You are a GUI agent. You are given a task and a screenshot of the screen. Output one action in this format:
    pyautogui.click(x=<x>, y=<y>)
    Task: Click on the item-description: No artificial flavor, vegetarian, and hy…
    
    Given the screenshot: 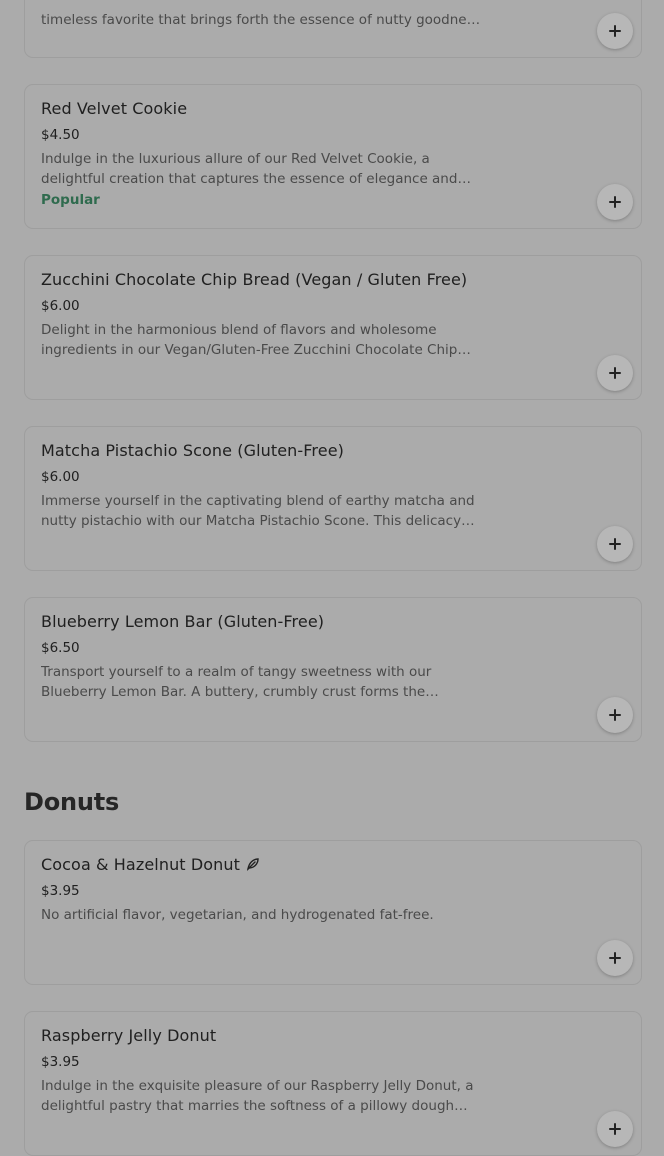 What is the action you would take?
    pyautogui.click(x=237, y=915)
    